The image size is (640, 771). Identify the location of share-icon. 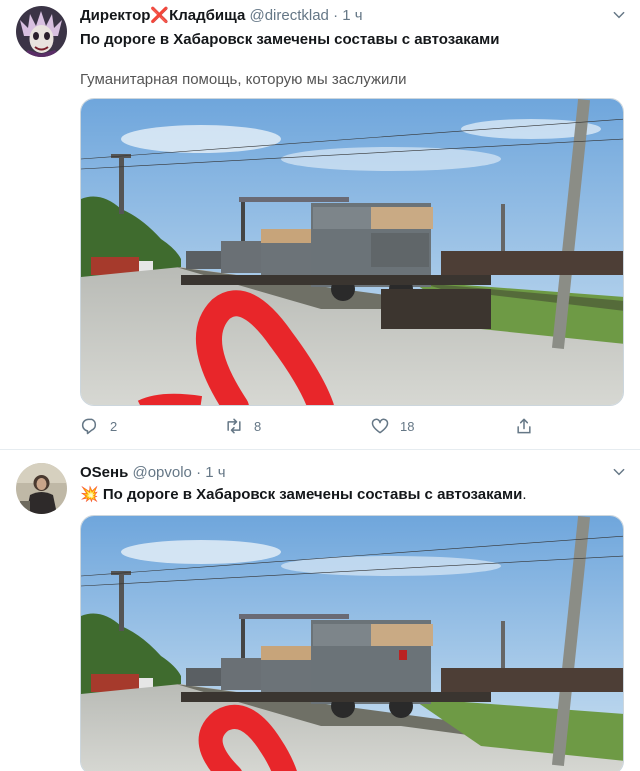
(524, 426).